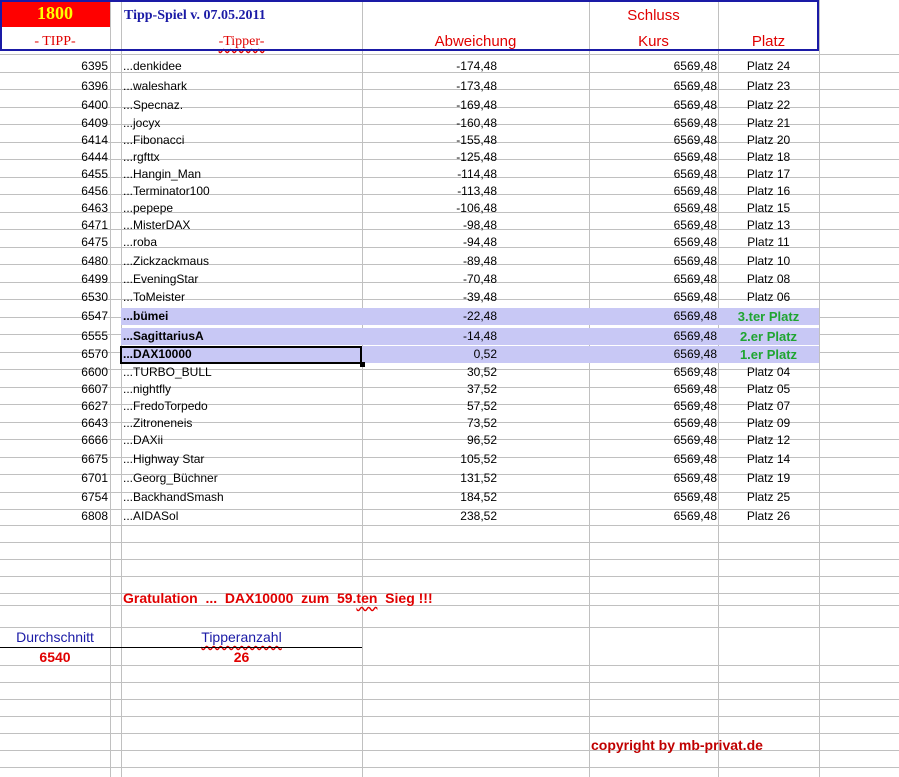  Describe the element at coordinates (429, 372) in the screenshot. I see `abweichung-cell: 30,52` at that location.